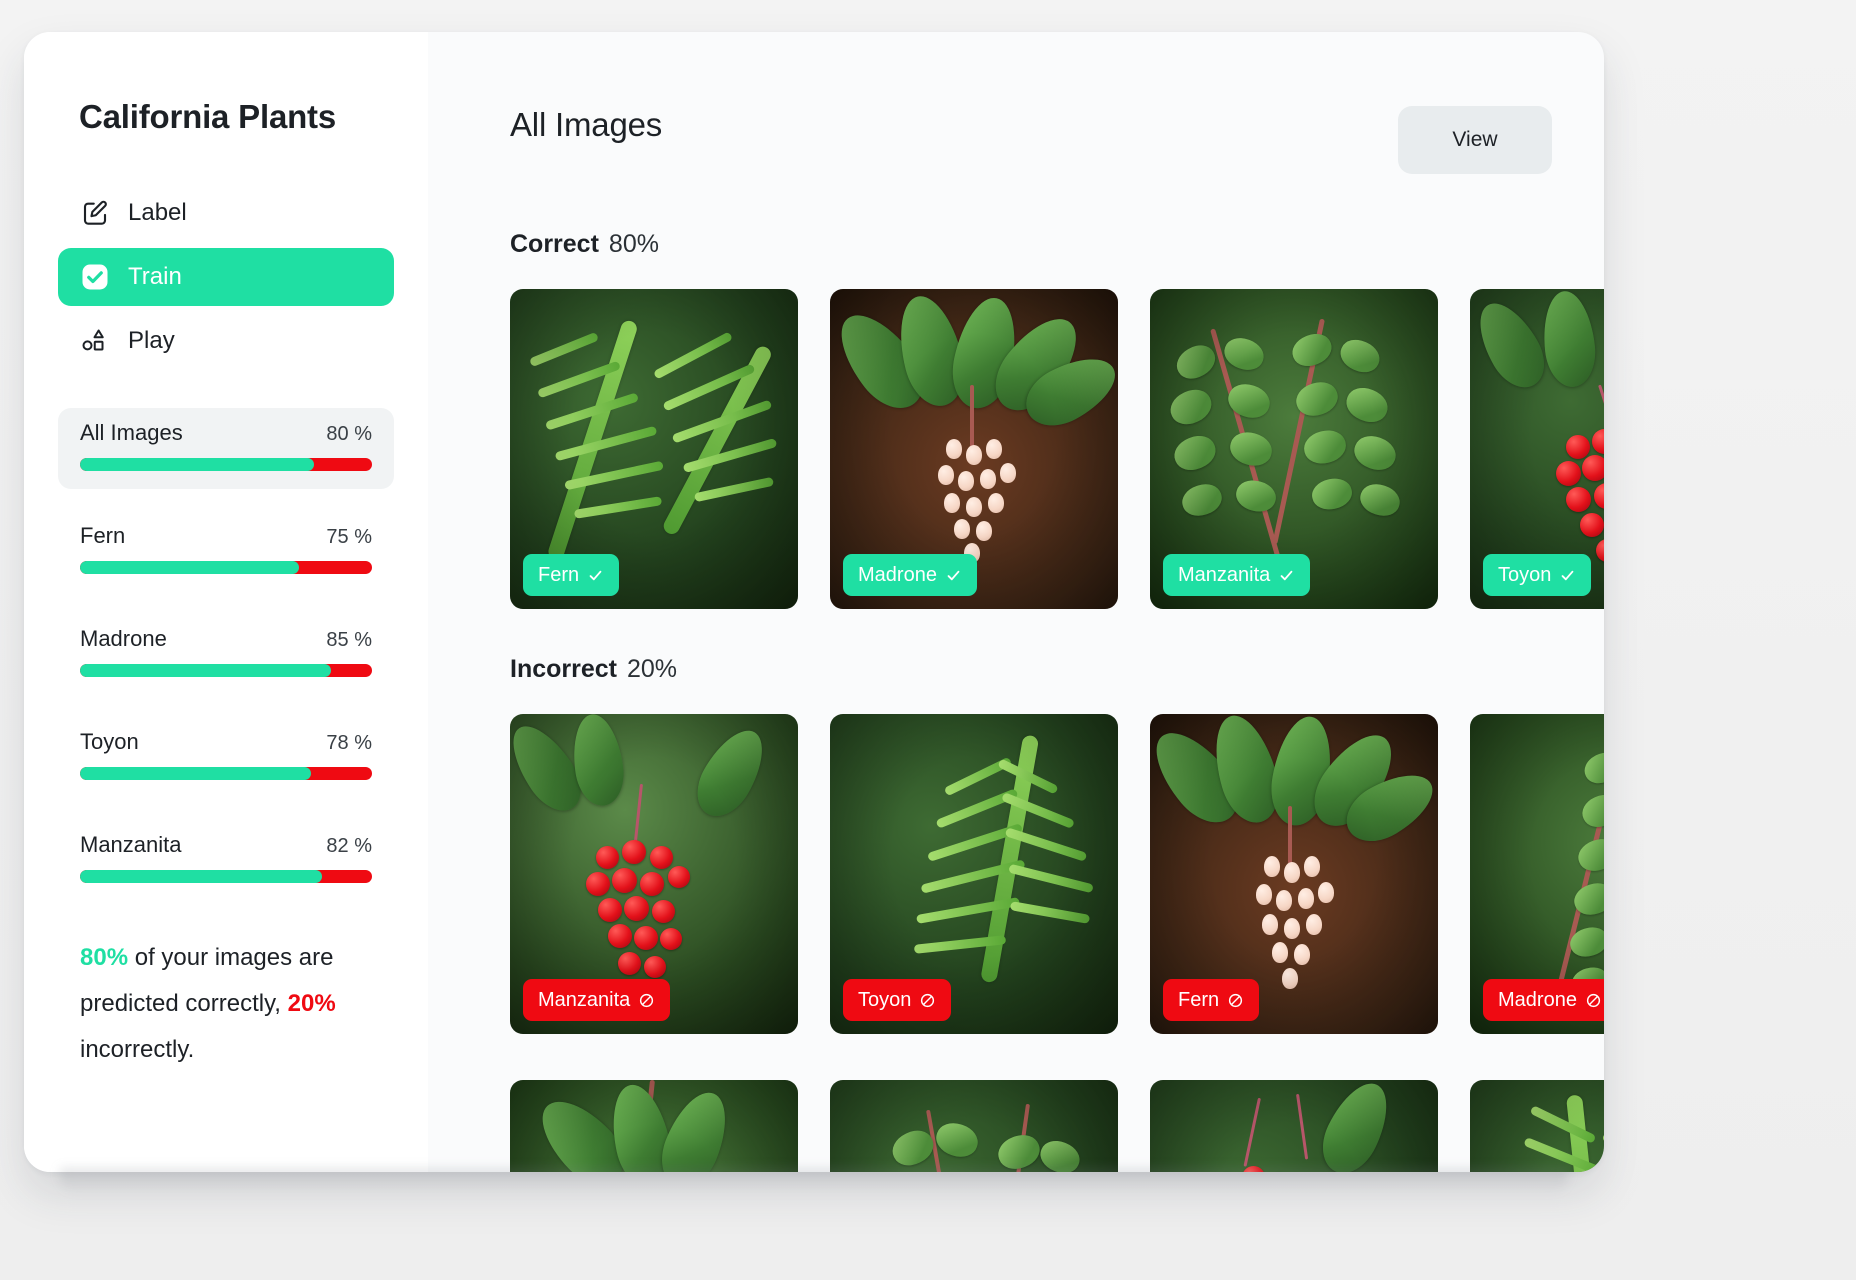 This screenshot has height=1280, width=1856. Describe the element at coordinates (131, 432) in the screenshot. I see `class-name: All Images` at that location.